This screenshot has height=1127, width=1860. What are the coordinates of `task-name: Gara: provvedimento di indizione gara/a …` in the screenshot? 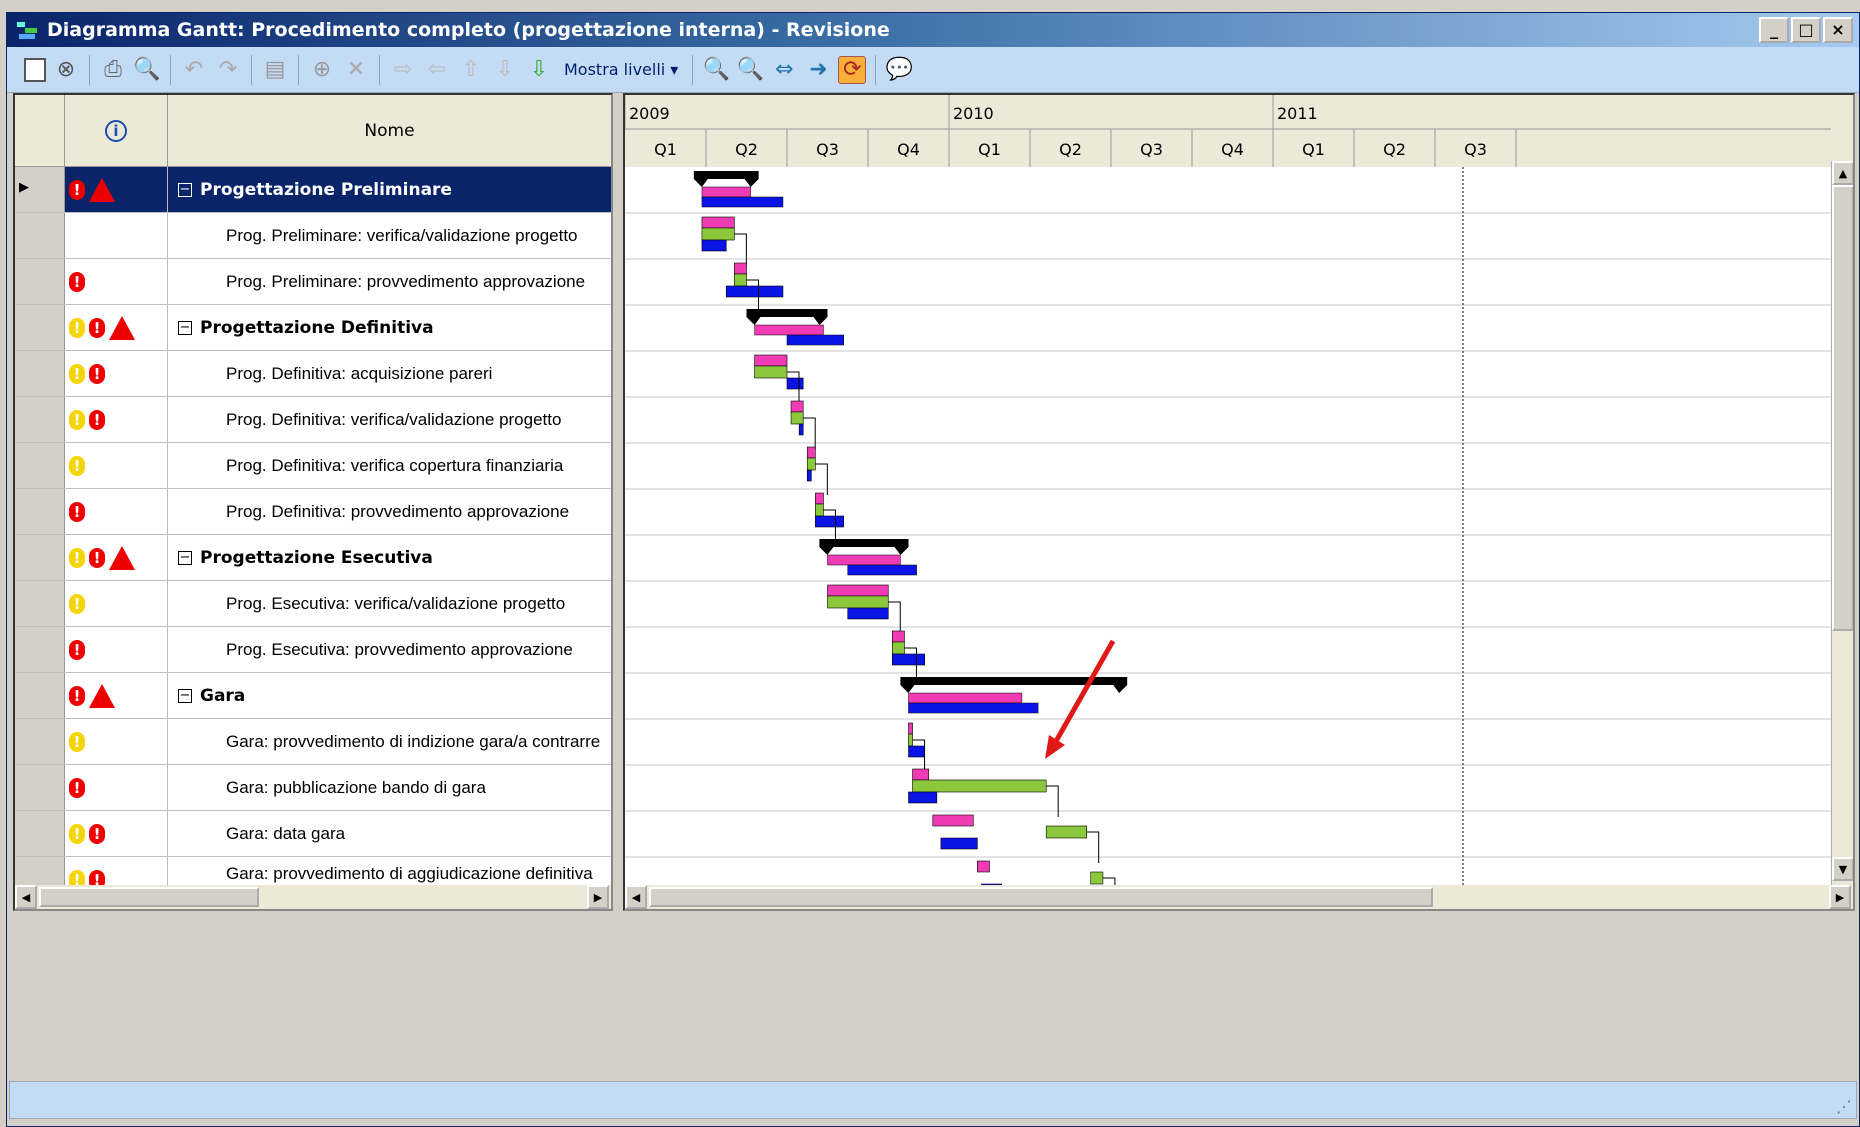 It's located at (389, 741).